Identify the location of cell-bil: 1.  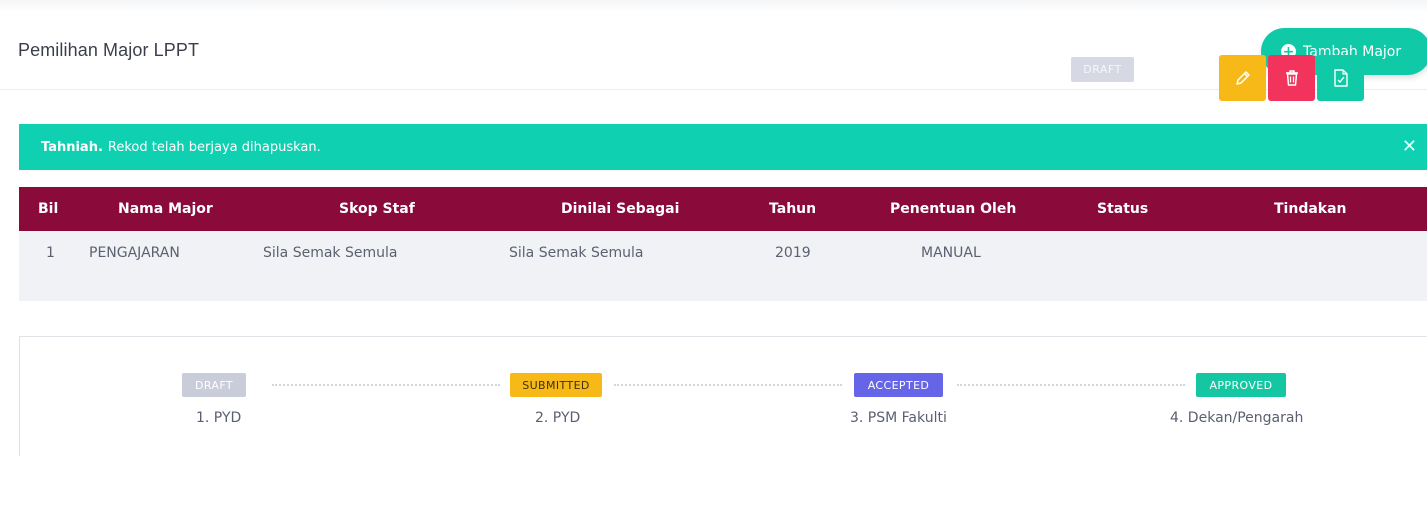
(50, 253).